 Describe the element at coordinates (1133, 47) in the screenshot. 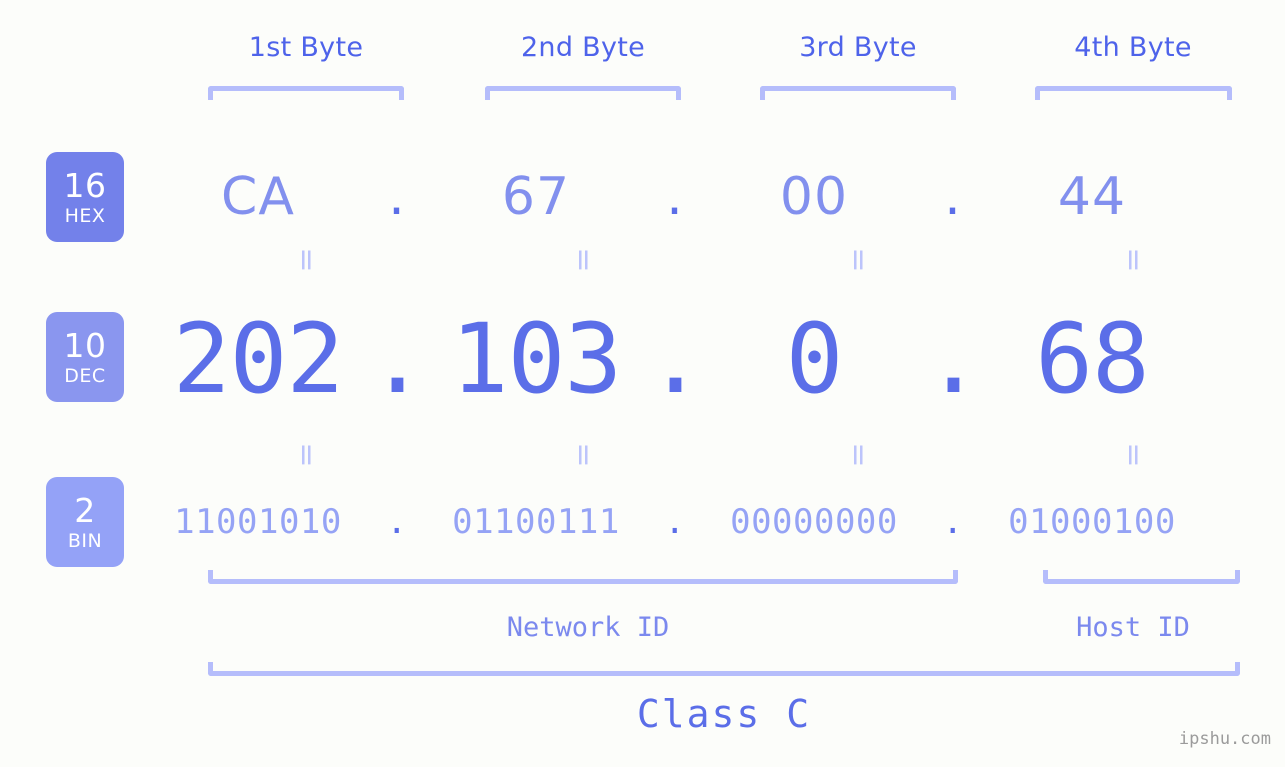

I see `byte-header-4: 4th Byte` at that location.